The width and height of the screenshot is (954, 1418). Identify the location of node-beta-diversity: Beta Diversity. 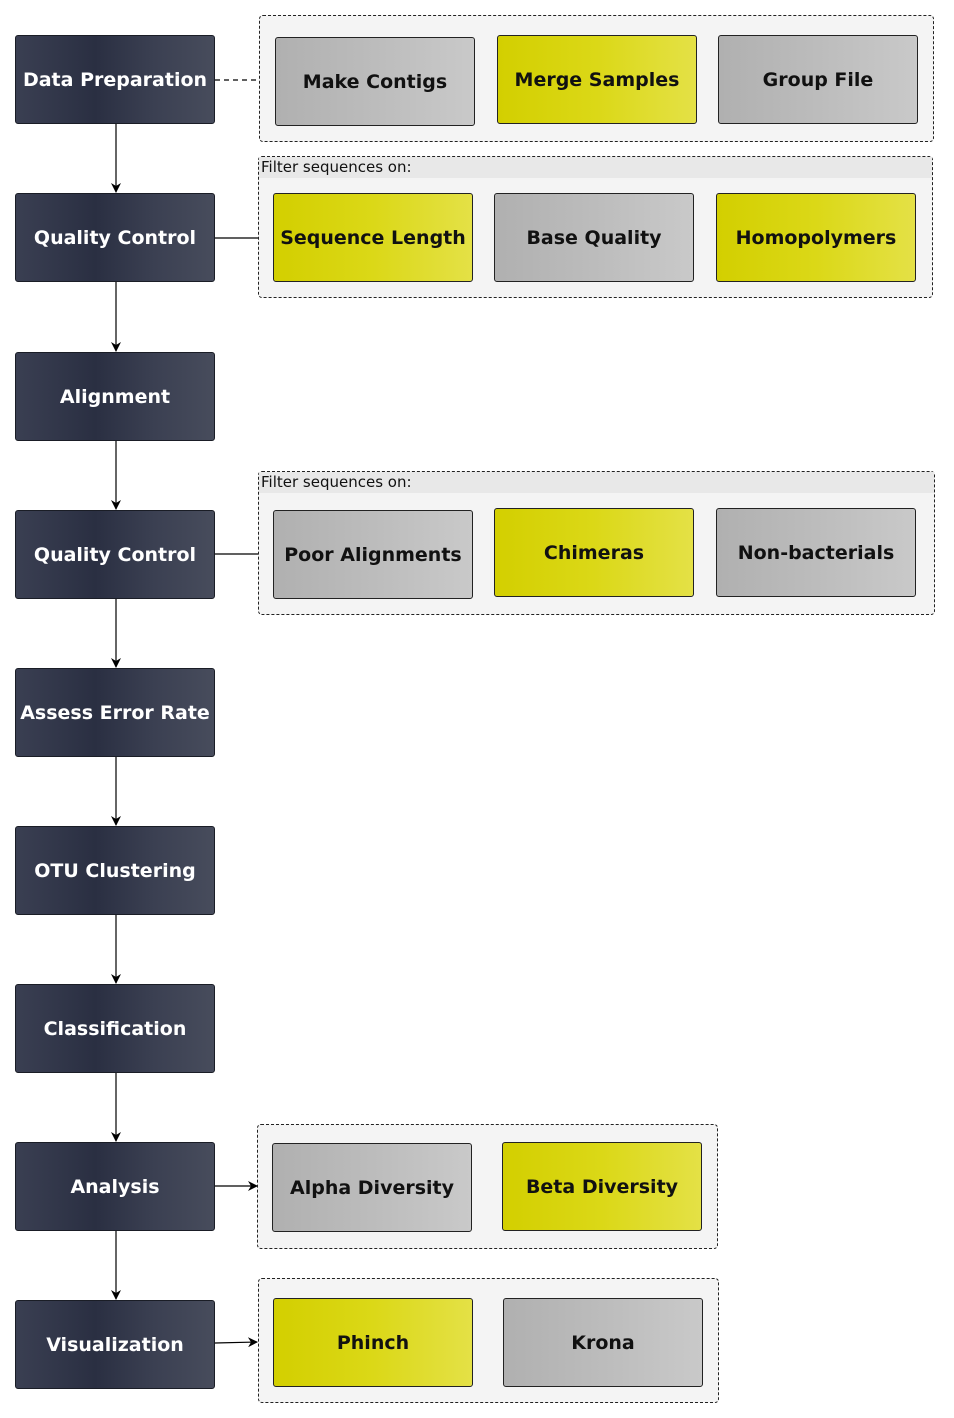
(602, 1186).